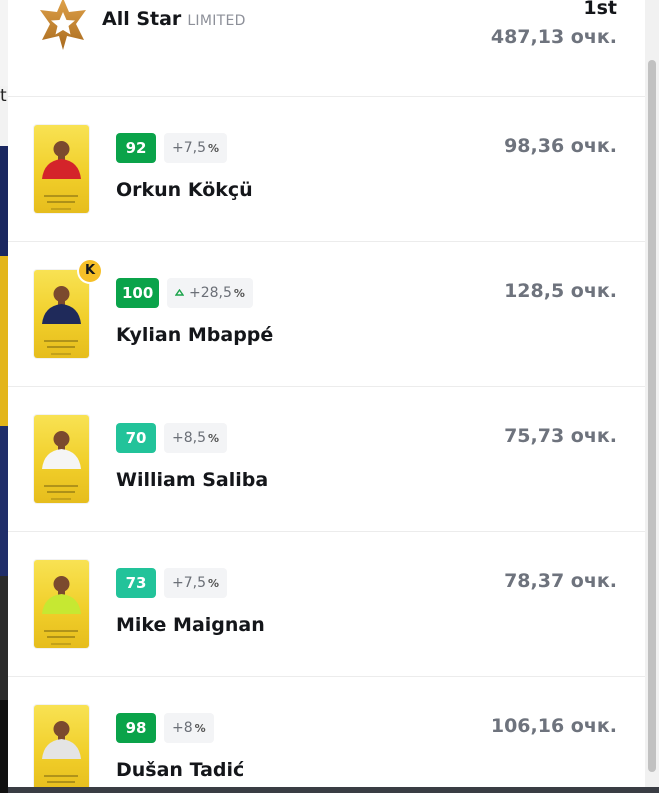  Describe the element at coordinates (189, 438) in the screenshot. I see `bonus-value: +8,5` at that location.